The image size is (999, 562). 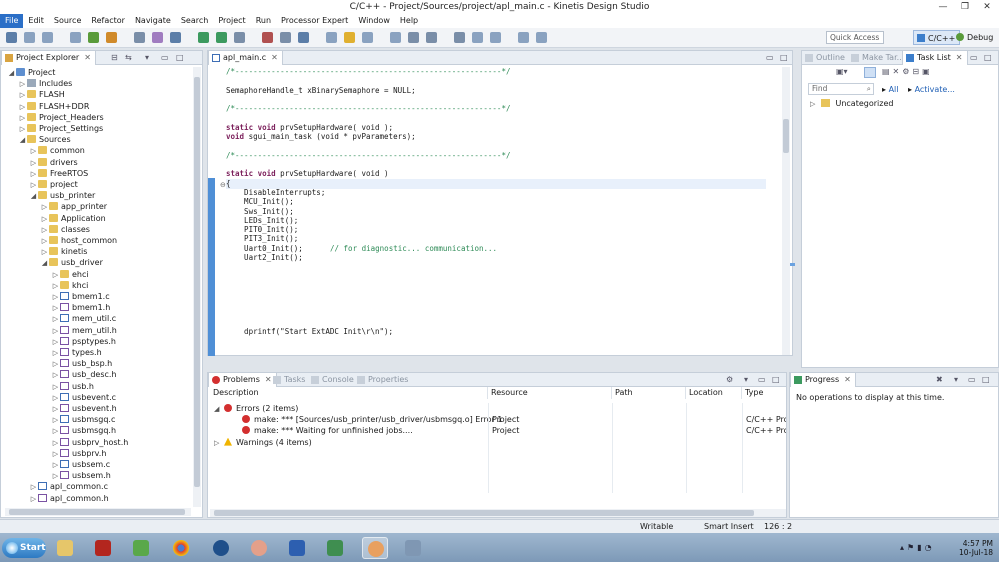 What do you see at coordinates (45, 83) in the screenshot?
I see `tree-item: ▷ Includes` at bounding box center [45, 83].